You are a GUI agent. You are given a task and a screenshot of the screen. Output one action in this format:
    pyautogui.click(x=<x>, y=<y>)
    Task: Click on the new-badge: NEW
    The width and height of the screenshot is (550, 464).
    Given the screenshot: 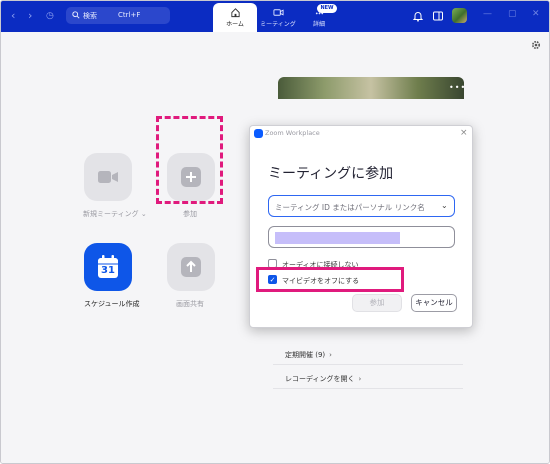 What is the action you would take?
    pyautogui.click(x=327, y=8)
    